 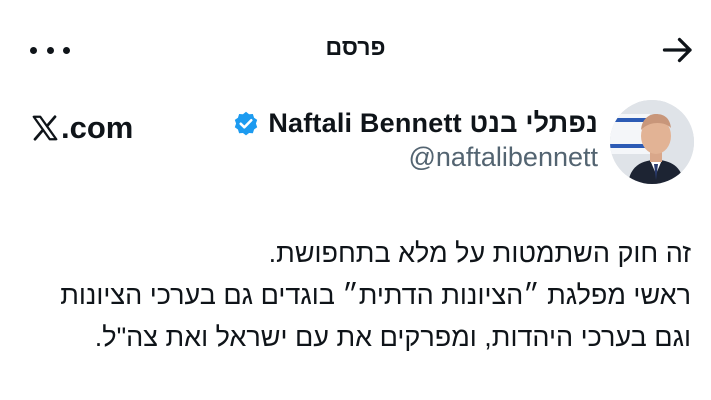 What do you see at coordinates (246, 123) in the screenshot?
I see `verified-badge-icon` at bounding box center [246, 123].